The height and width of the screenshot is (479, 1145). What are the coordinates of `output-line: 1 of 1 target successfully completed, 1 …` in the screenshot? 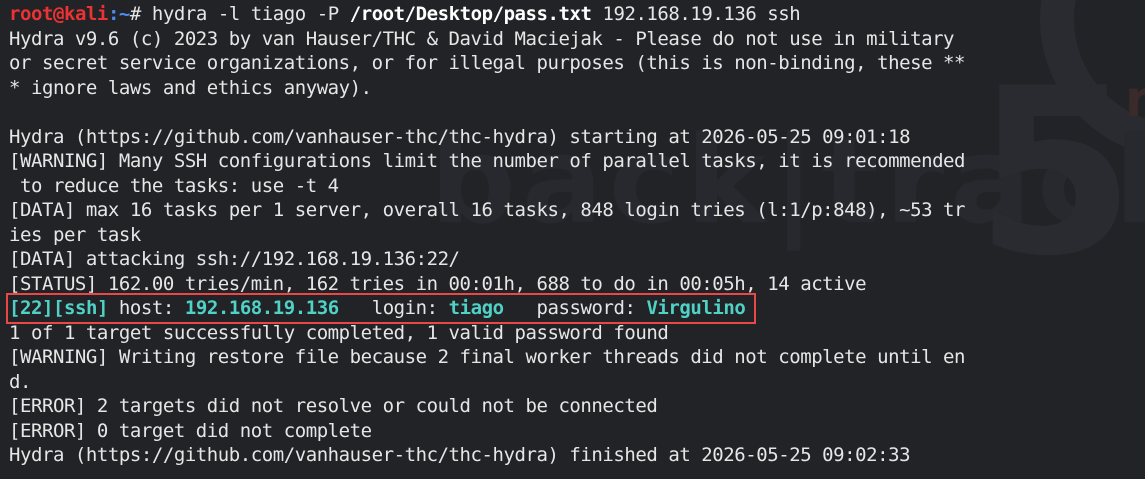 It's located at (339, 332).